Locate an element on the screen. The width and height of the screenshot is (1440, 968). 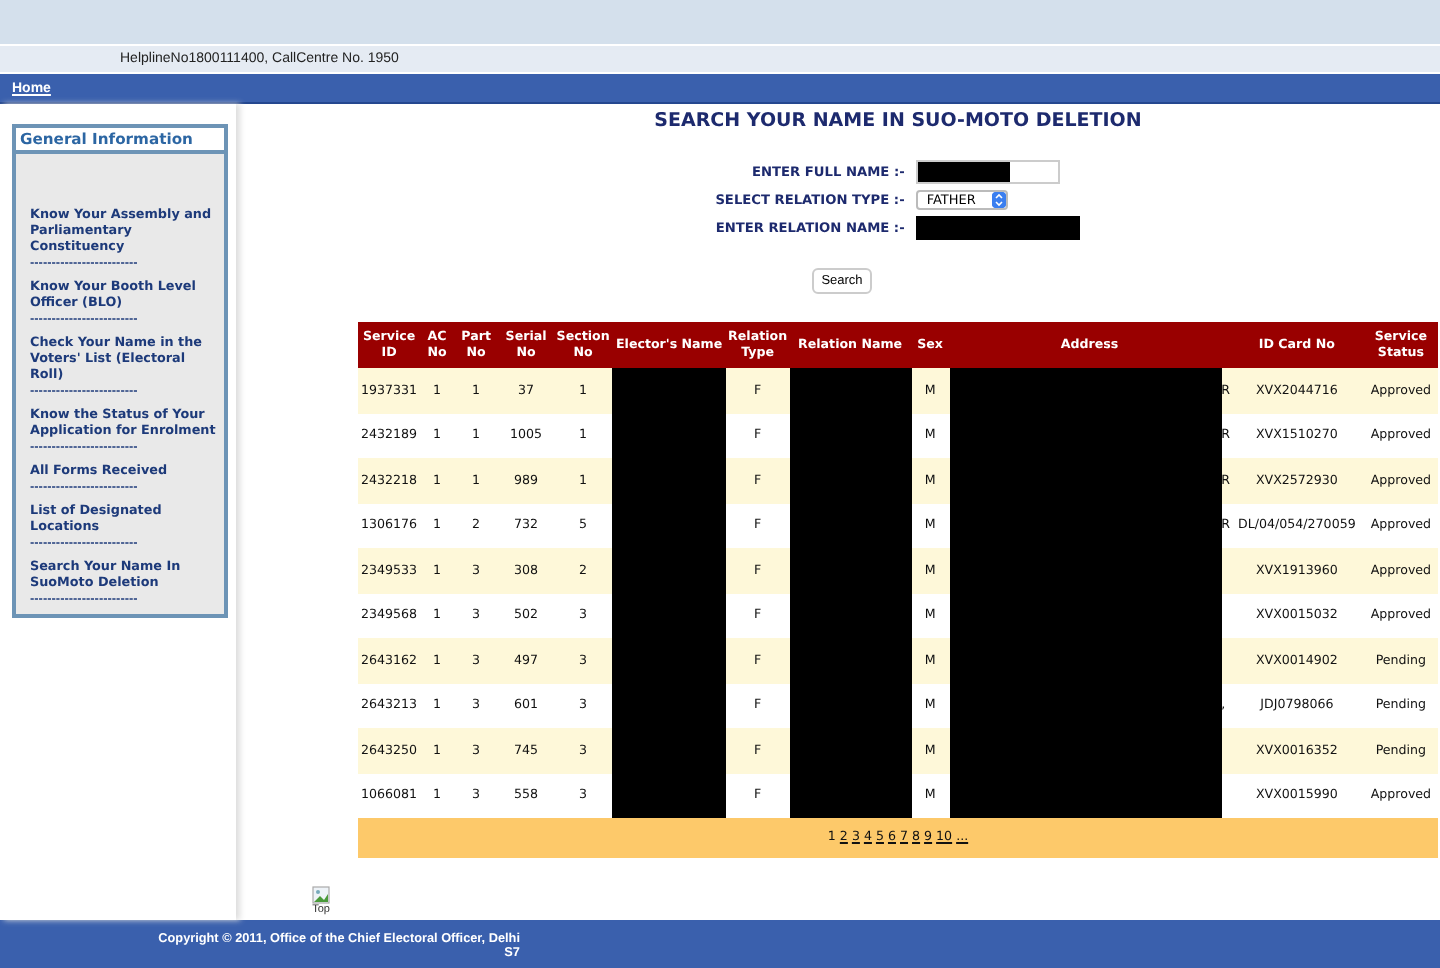
page-title: SEARCH YOUR NAME IN SUO-MOTO DELETION is located at coordinates (898, 121).